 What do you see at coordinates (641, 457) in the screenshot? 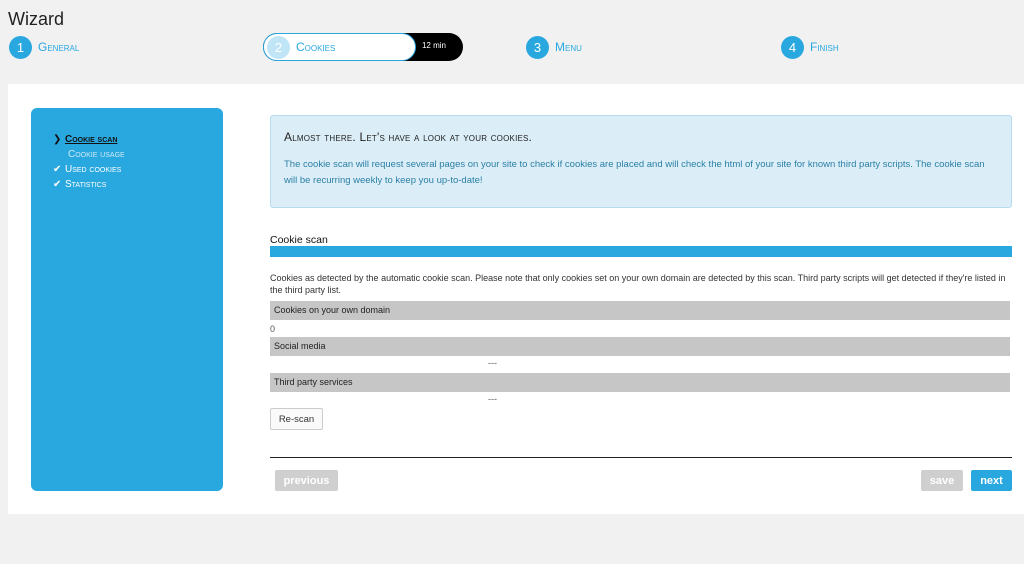
I see `divider` at bounding box center [641, 457].